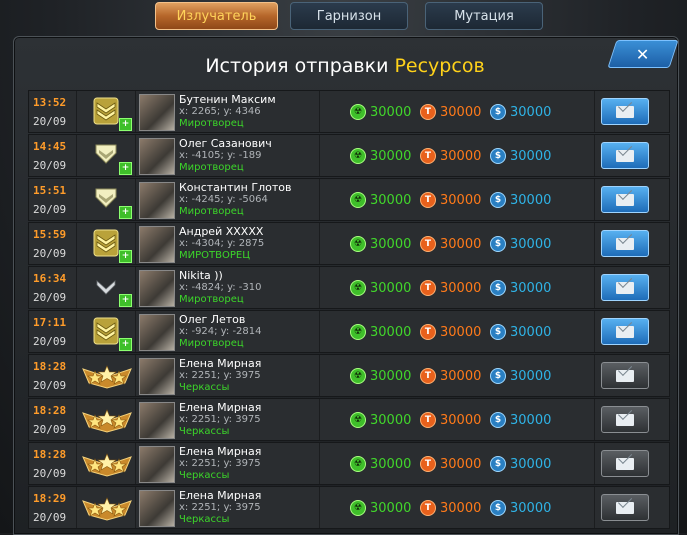 The height and width of the screenshot is (535, 687). I want to click on action-cell, so click(632, 111).